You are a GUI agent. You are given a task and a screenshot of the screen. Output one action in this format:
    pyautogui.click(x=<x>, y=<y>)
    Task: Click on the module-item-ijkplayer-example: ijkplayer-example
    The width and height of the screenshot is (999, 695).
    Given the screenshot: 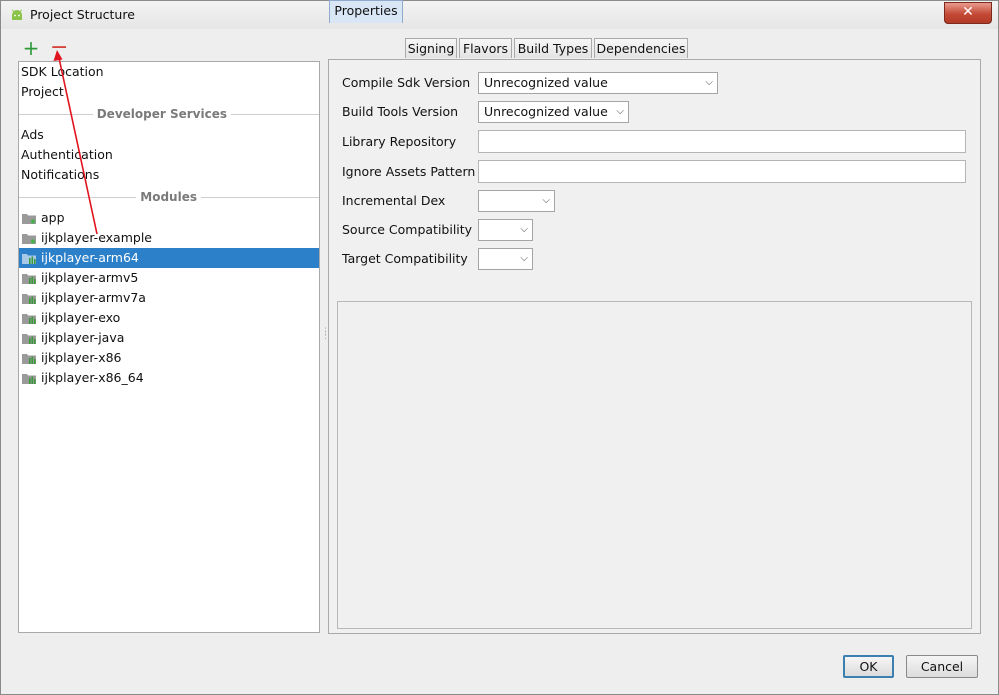 What is the action you would take?
    pyautogui.click(x=169, y=238)
    